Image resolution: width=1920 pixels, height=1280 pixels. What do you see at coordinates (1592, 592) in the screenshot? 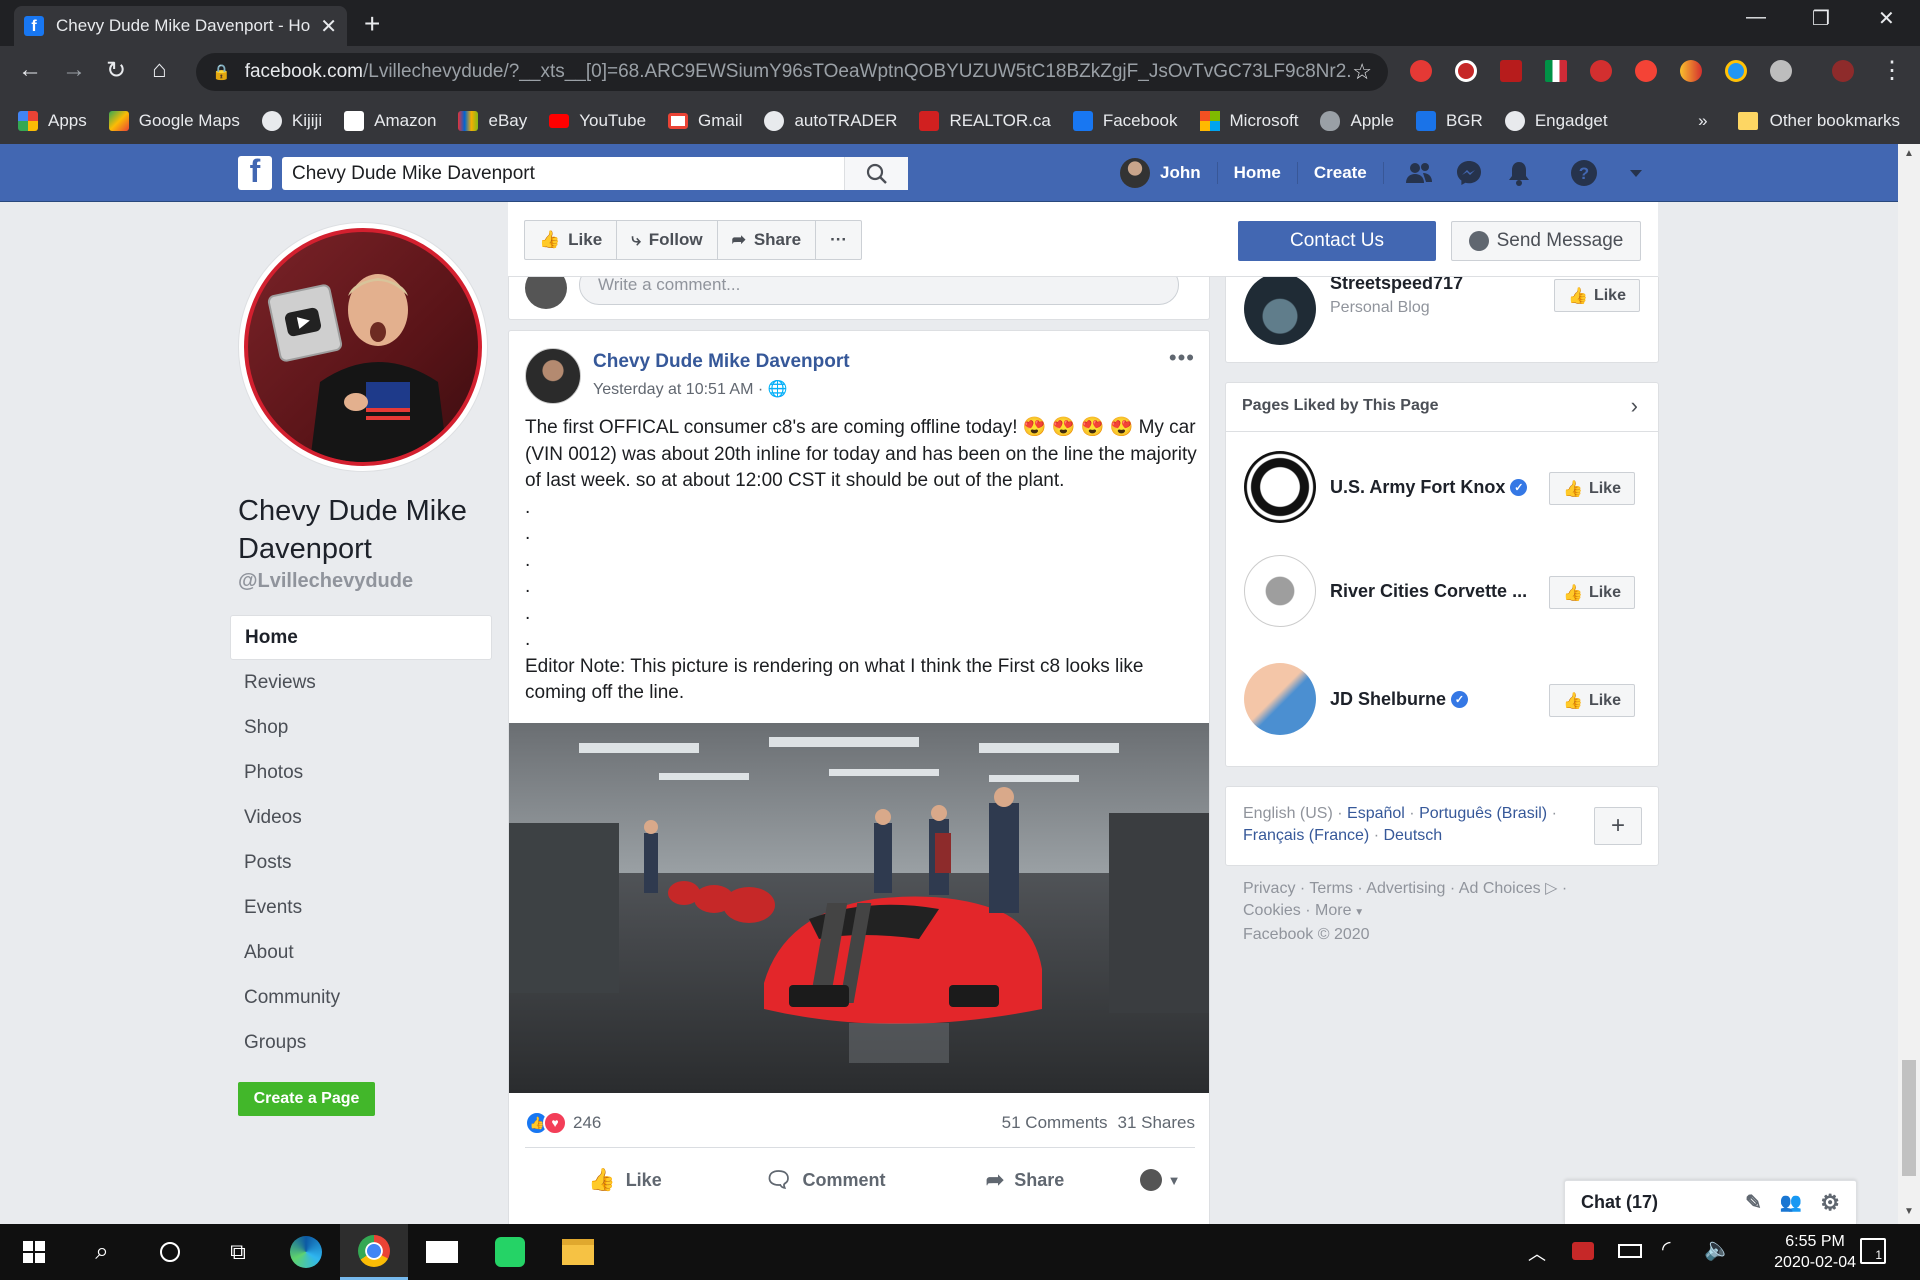
I see `like-button-river-cities: 👍 Like` at bounding box center [1592, 592].